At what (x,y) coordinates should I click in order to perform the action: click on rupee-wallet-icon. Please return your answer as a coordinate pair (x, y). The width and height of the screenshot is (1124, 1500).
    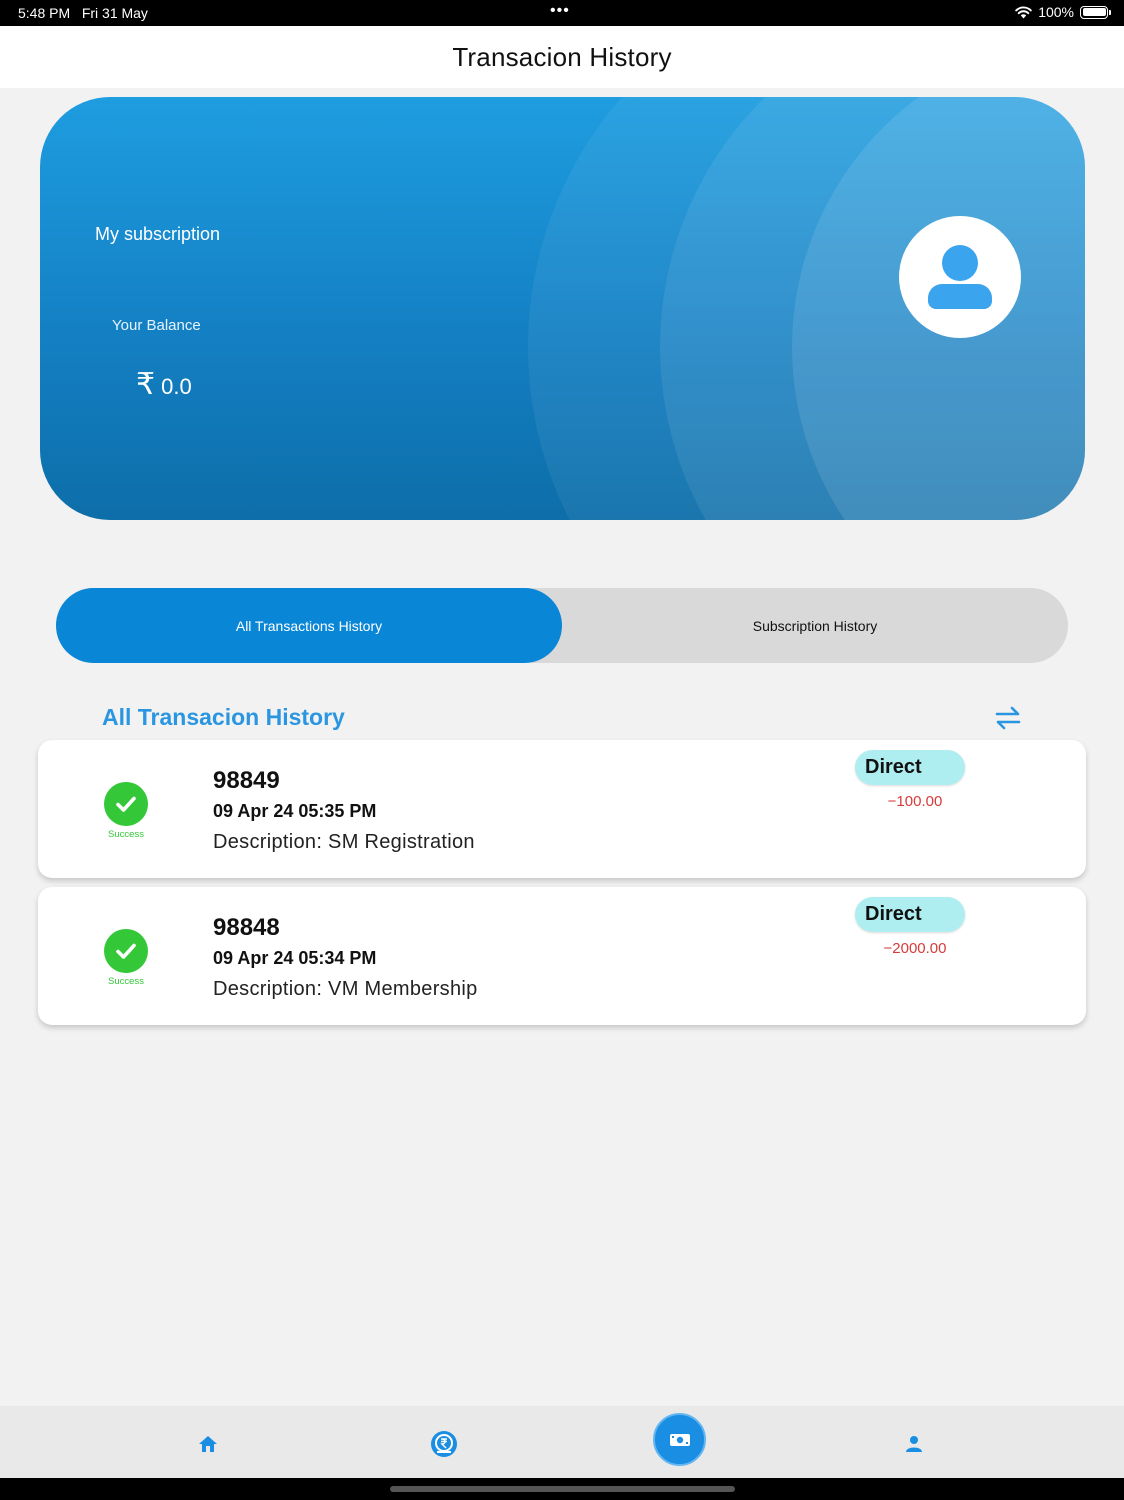
    Looking at the image, I should click on (444, 1444).